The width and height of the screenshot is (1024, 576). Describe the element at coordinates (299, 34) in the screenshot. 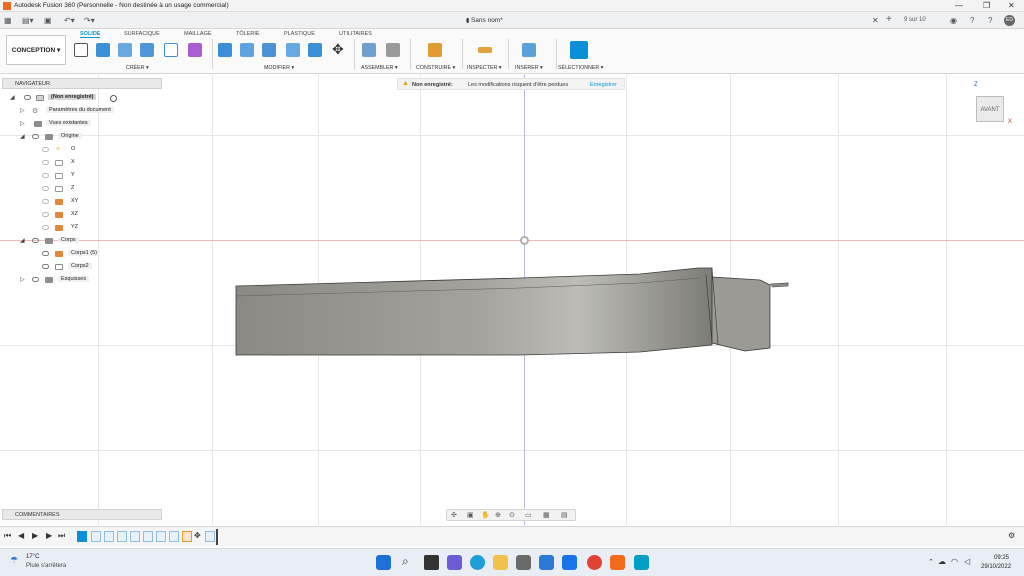

I see `tab-plastic: PLASTIQUE` at that location.